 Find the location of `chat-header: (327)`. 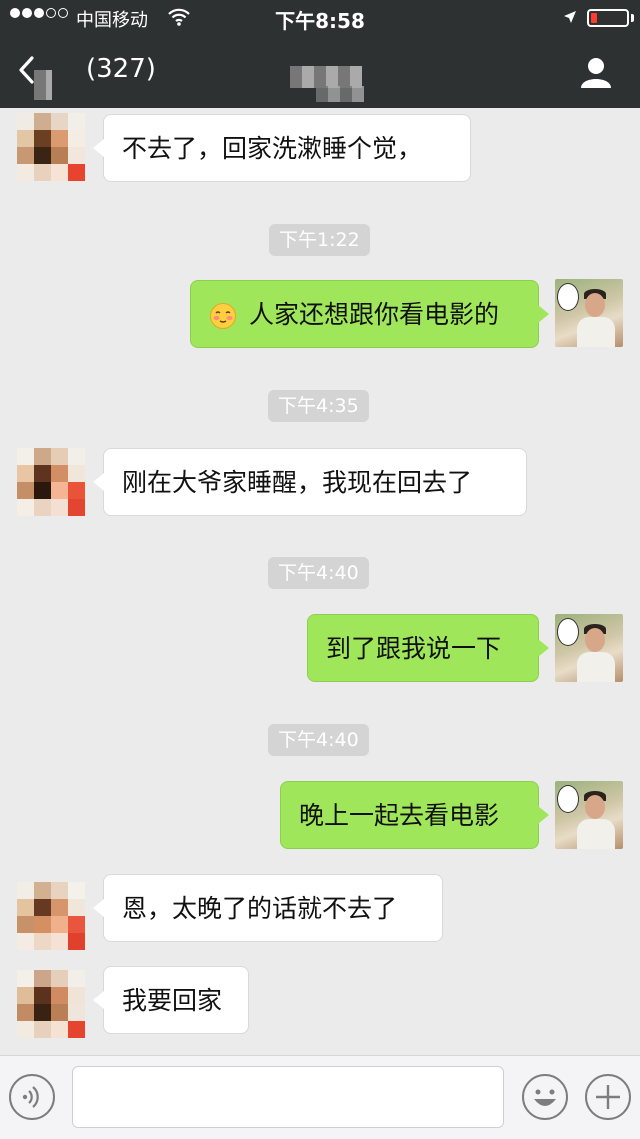

chat-header: (327) is located at coordinates (320, 72).